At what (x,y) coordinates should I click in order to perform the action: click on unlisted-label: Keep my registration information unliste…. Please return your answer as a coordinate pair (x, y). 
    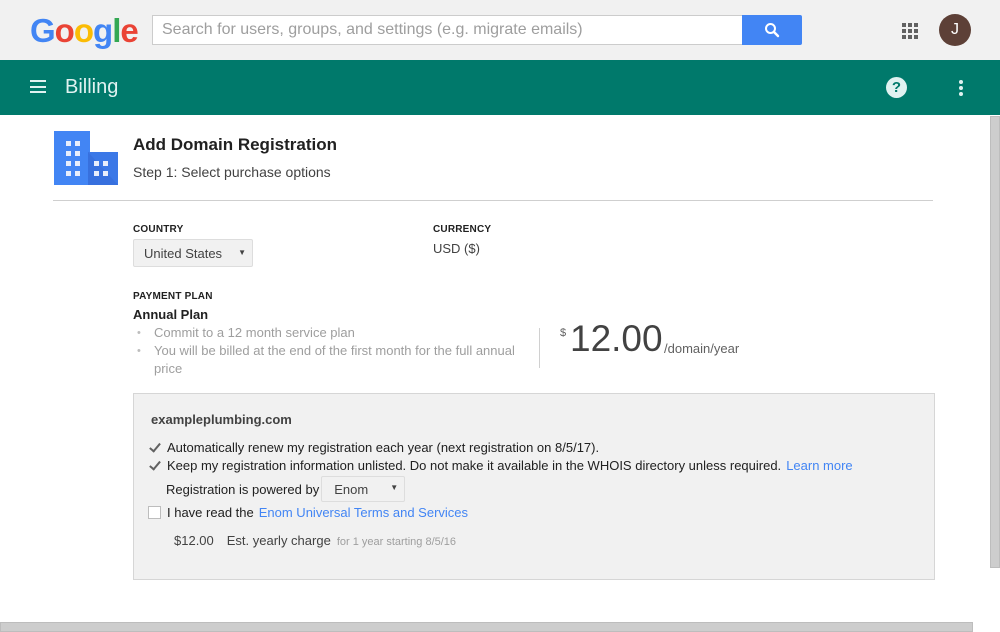
    Looking at the image, I should click on (474, 465).